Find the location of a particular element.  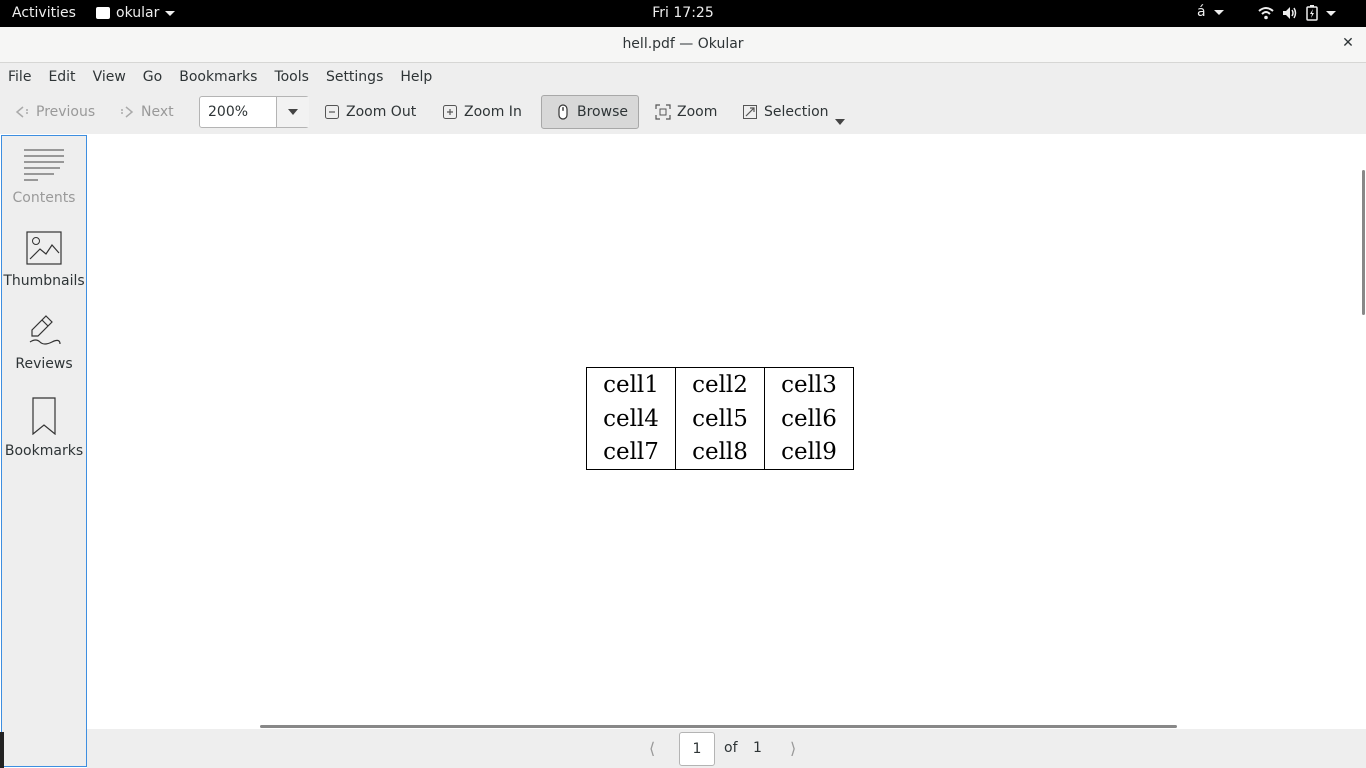

sidebar-label-contents: Contents is located at coordinates (44, 198).